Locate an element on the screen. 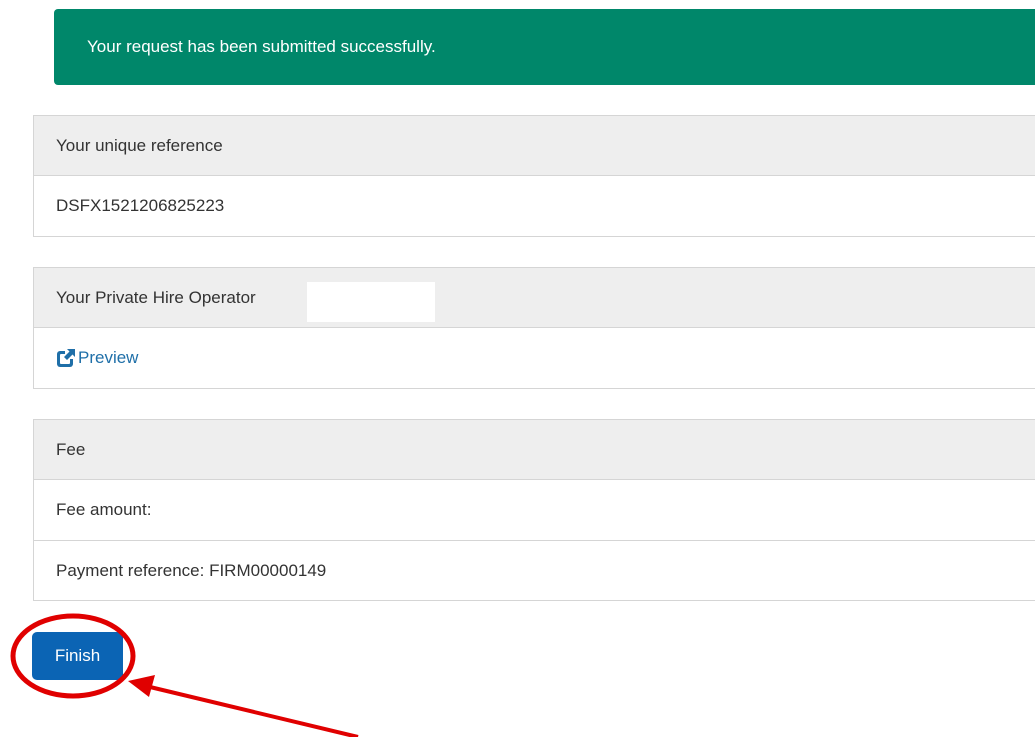  payment-reference-text: Payment reference: FIRM00000149 is located at coordinates (191, 570).